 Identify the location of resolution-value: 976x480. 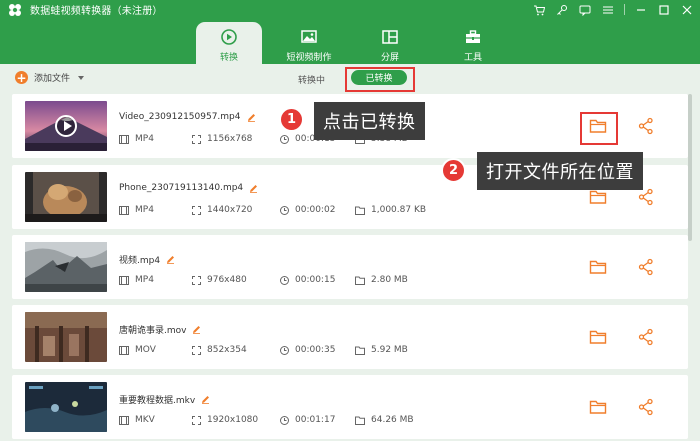
(227, 280).